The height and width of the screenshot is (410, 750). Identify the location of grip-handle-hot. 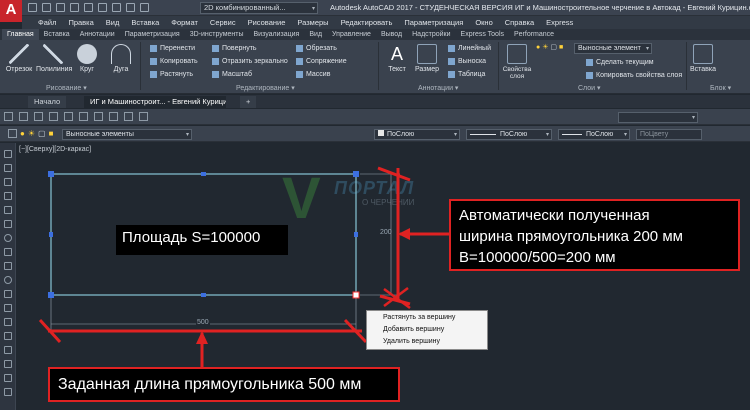
(356, 295).